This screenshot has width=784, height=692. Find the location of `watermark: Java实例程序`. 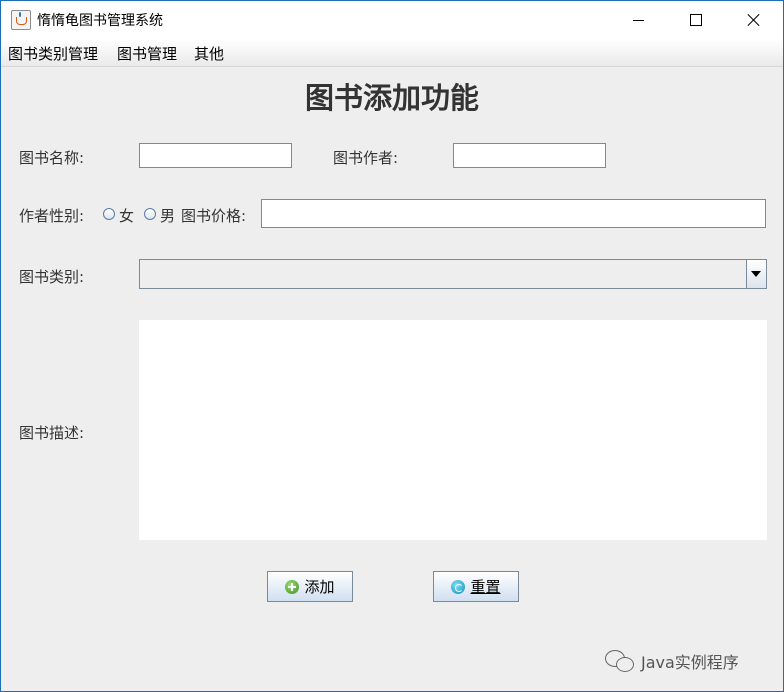

watermark: Java实例程序 is located at coordinates (672, 661).